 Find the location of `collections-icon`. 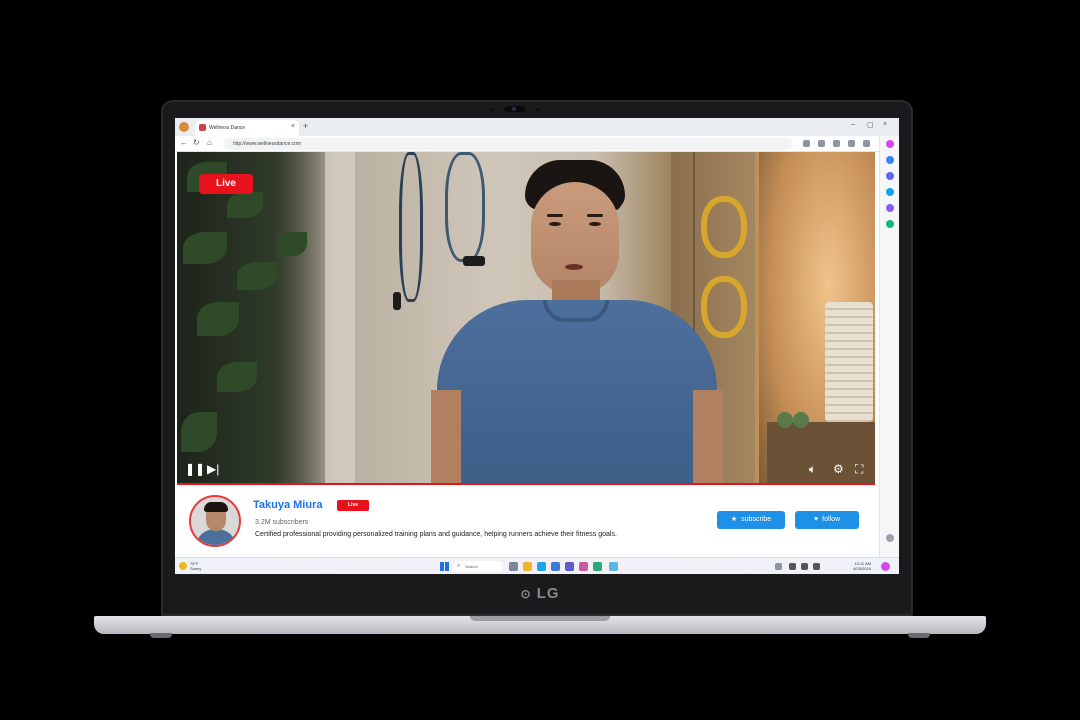

collections-icon is located at coordinates (836, 143).